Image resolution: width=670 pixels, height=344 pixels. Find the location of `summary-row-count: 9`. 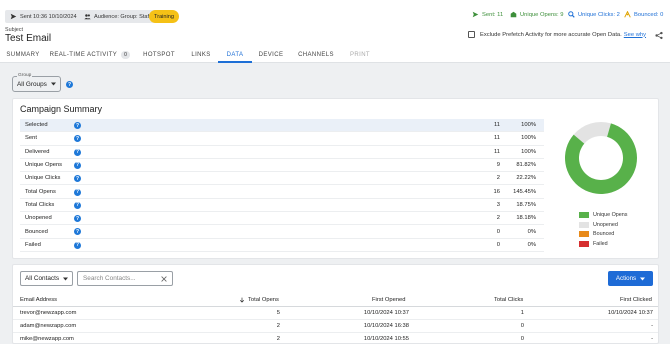

summary-row-count: 9 is located at coordinates (498, 165).